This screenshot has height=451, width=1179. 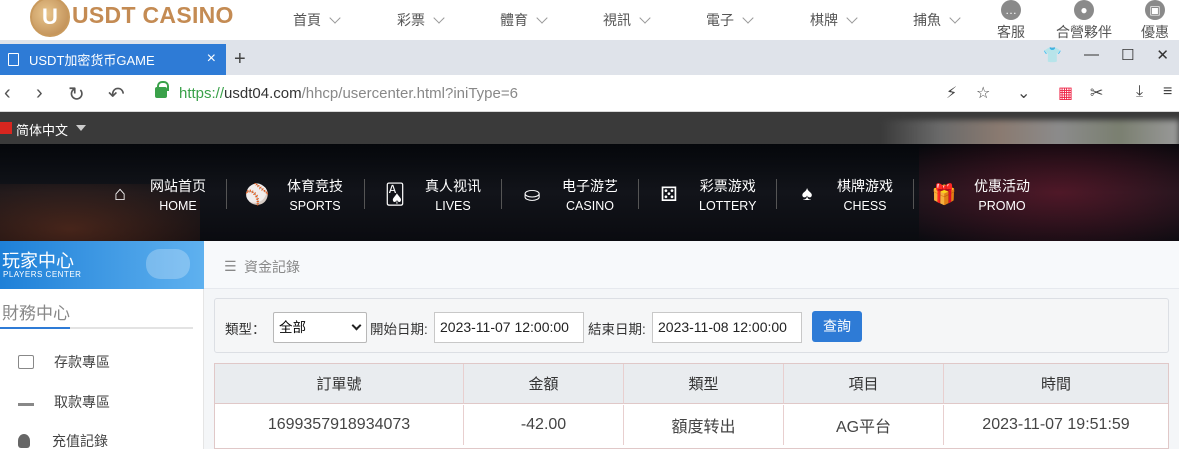 What do you see at coordinates (153, 14) in the screenshot?
I see `logo-text: USDT CASINO` at bounding box center [153, 14].